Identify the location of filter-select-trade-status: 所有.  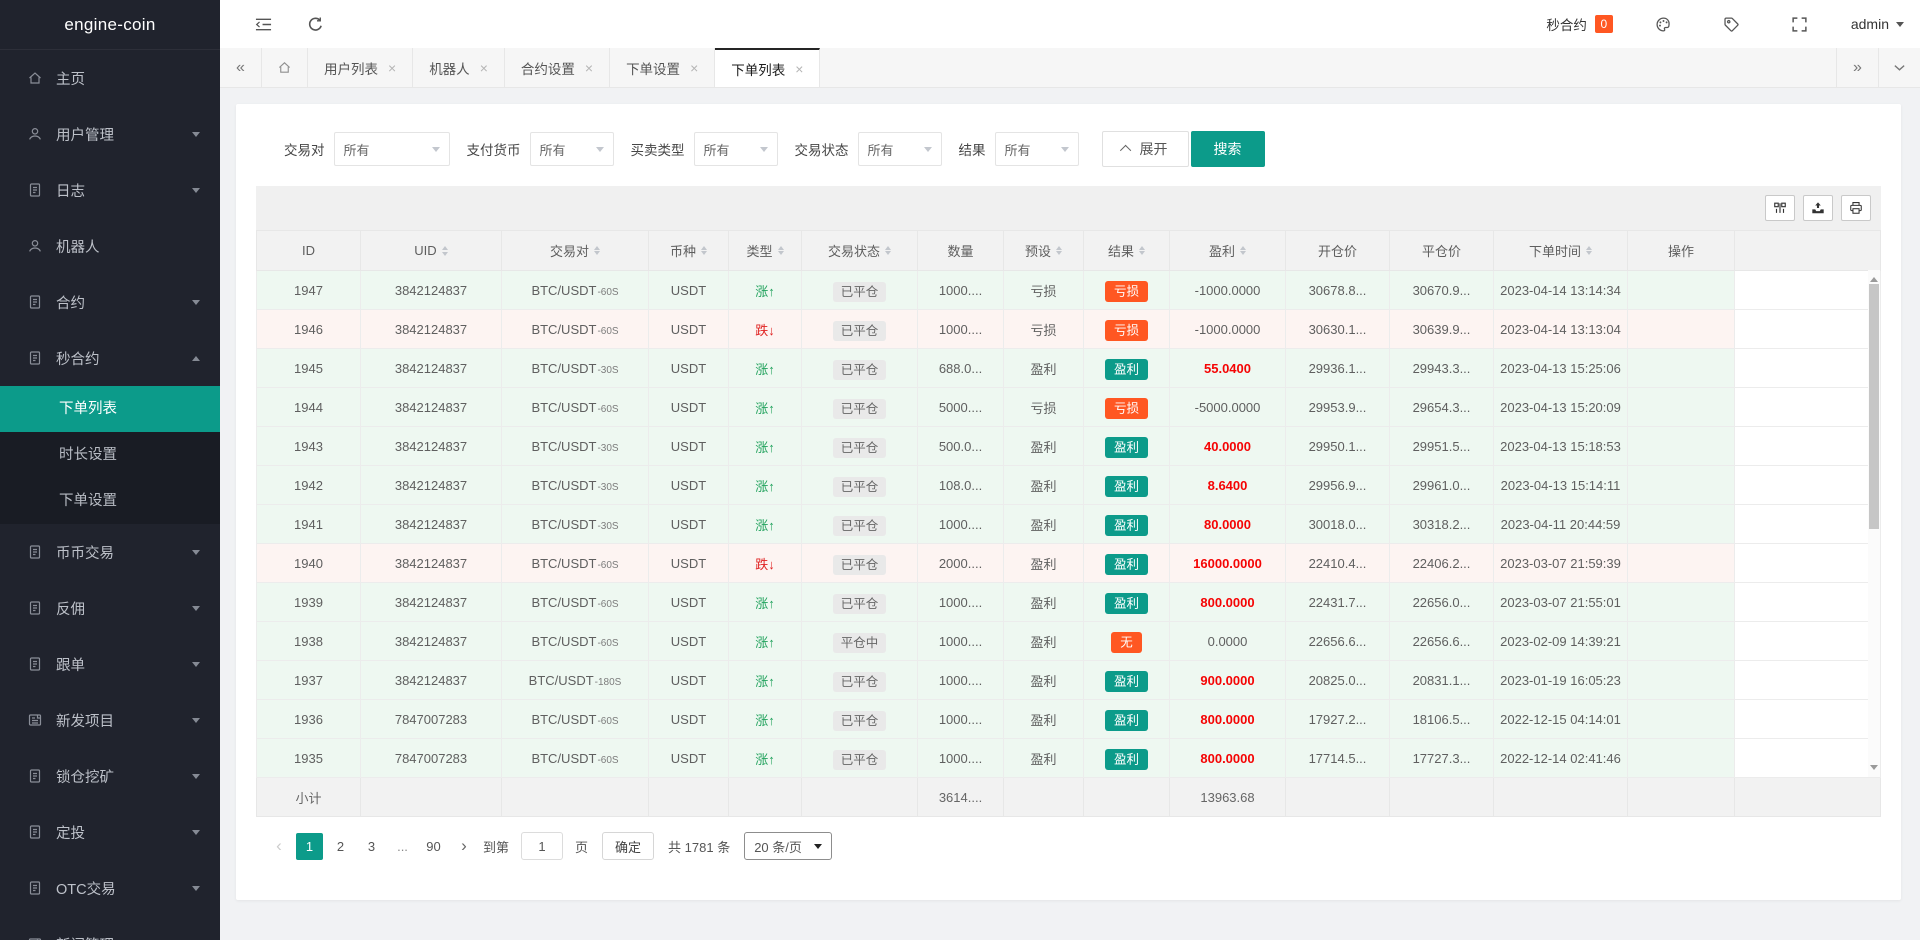
(899, 149).